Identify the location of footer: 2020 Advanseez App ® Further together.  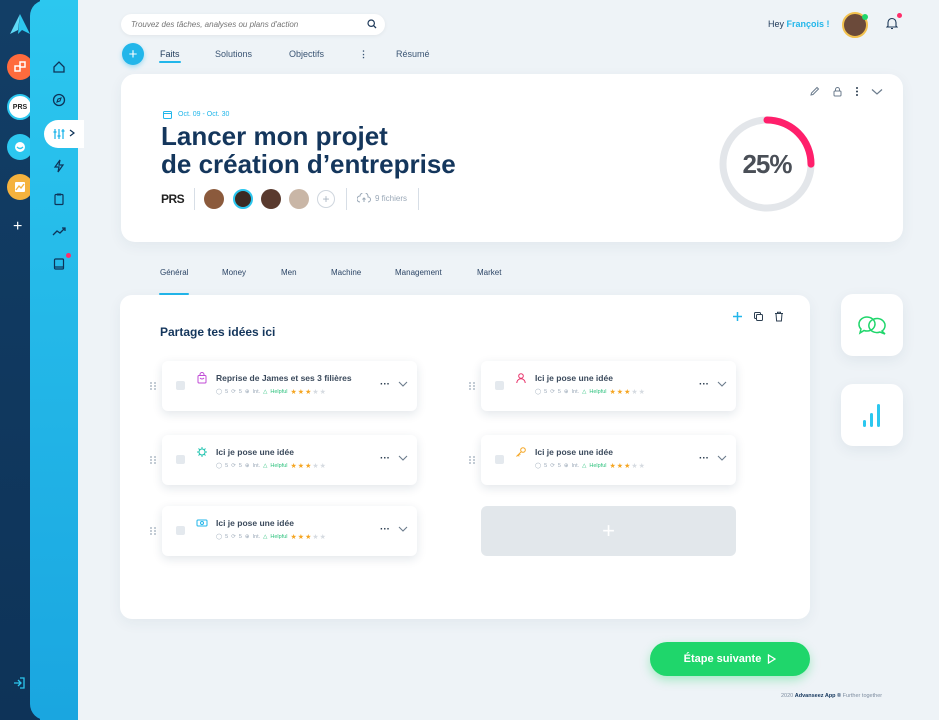
(832, 696).